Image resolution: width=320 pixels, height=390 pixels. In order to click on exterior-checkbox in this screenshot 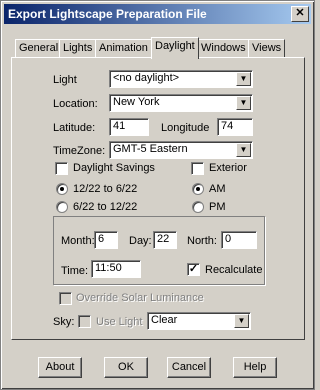, I will do `click(197, 168)`.